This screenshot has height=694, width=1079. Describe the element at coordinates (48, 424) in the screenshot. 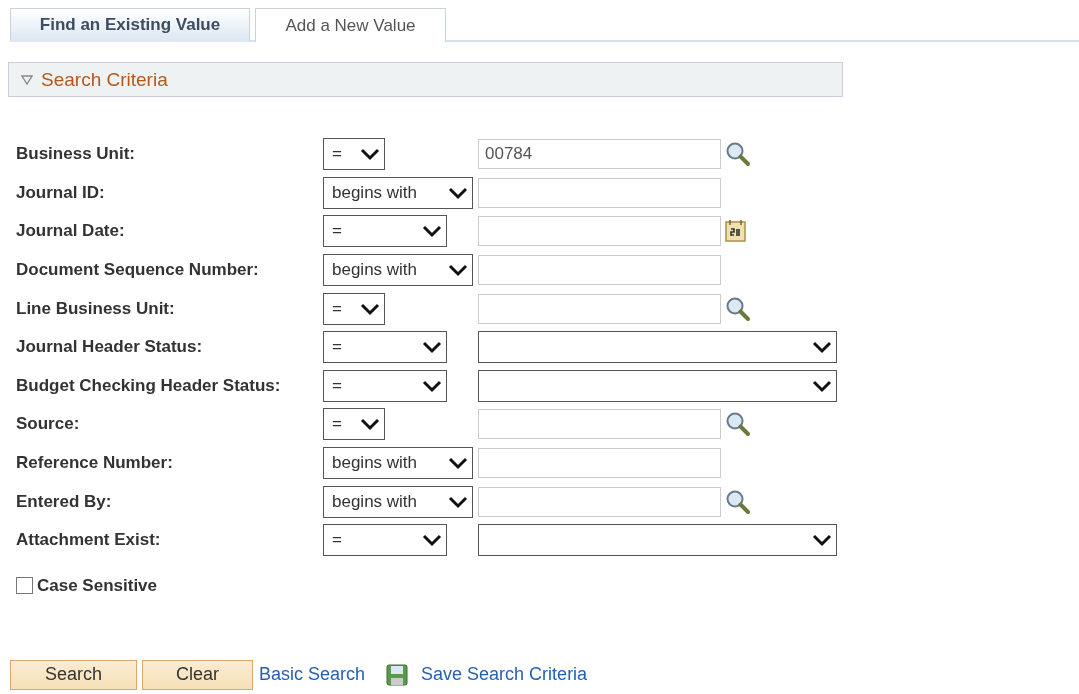

I see `field-label: Source:` at that location.